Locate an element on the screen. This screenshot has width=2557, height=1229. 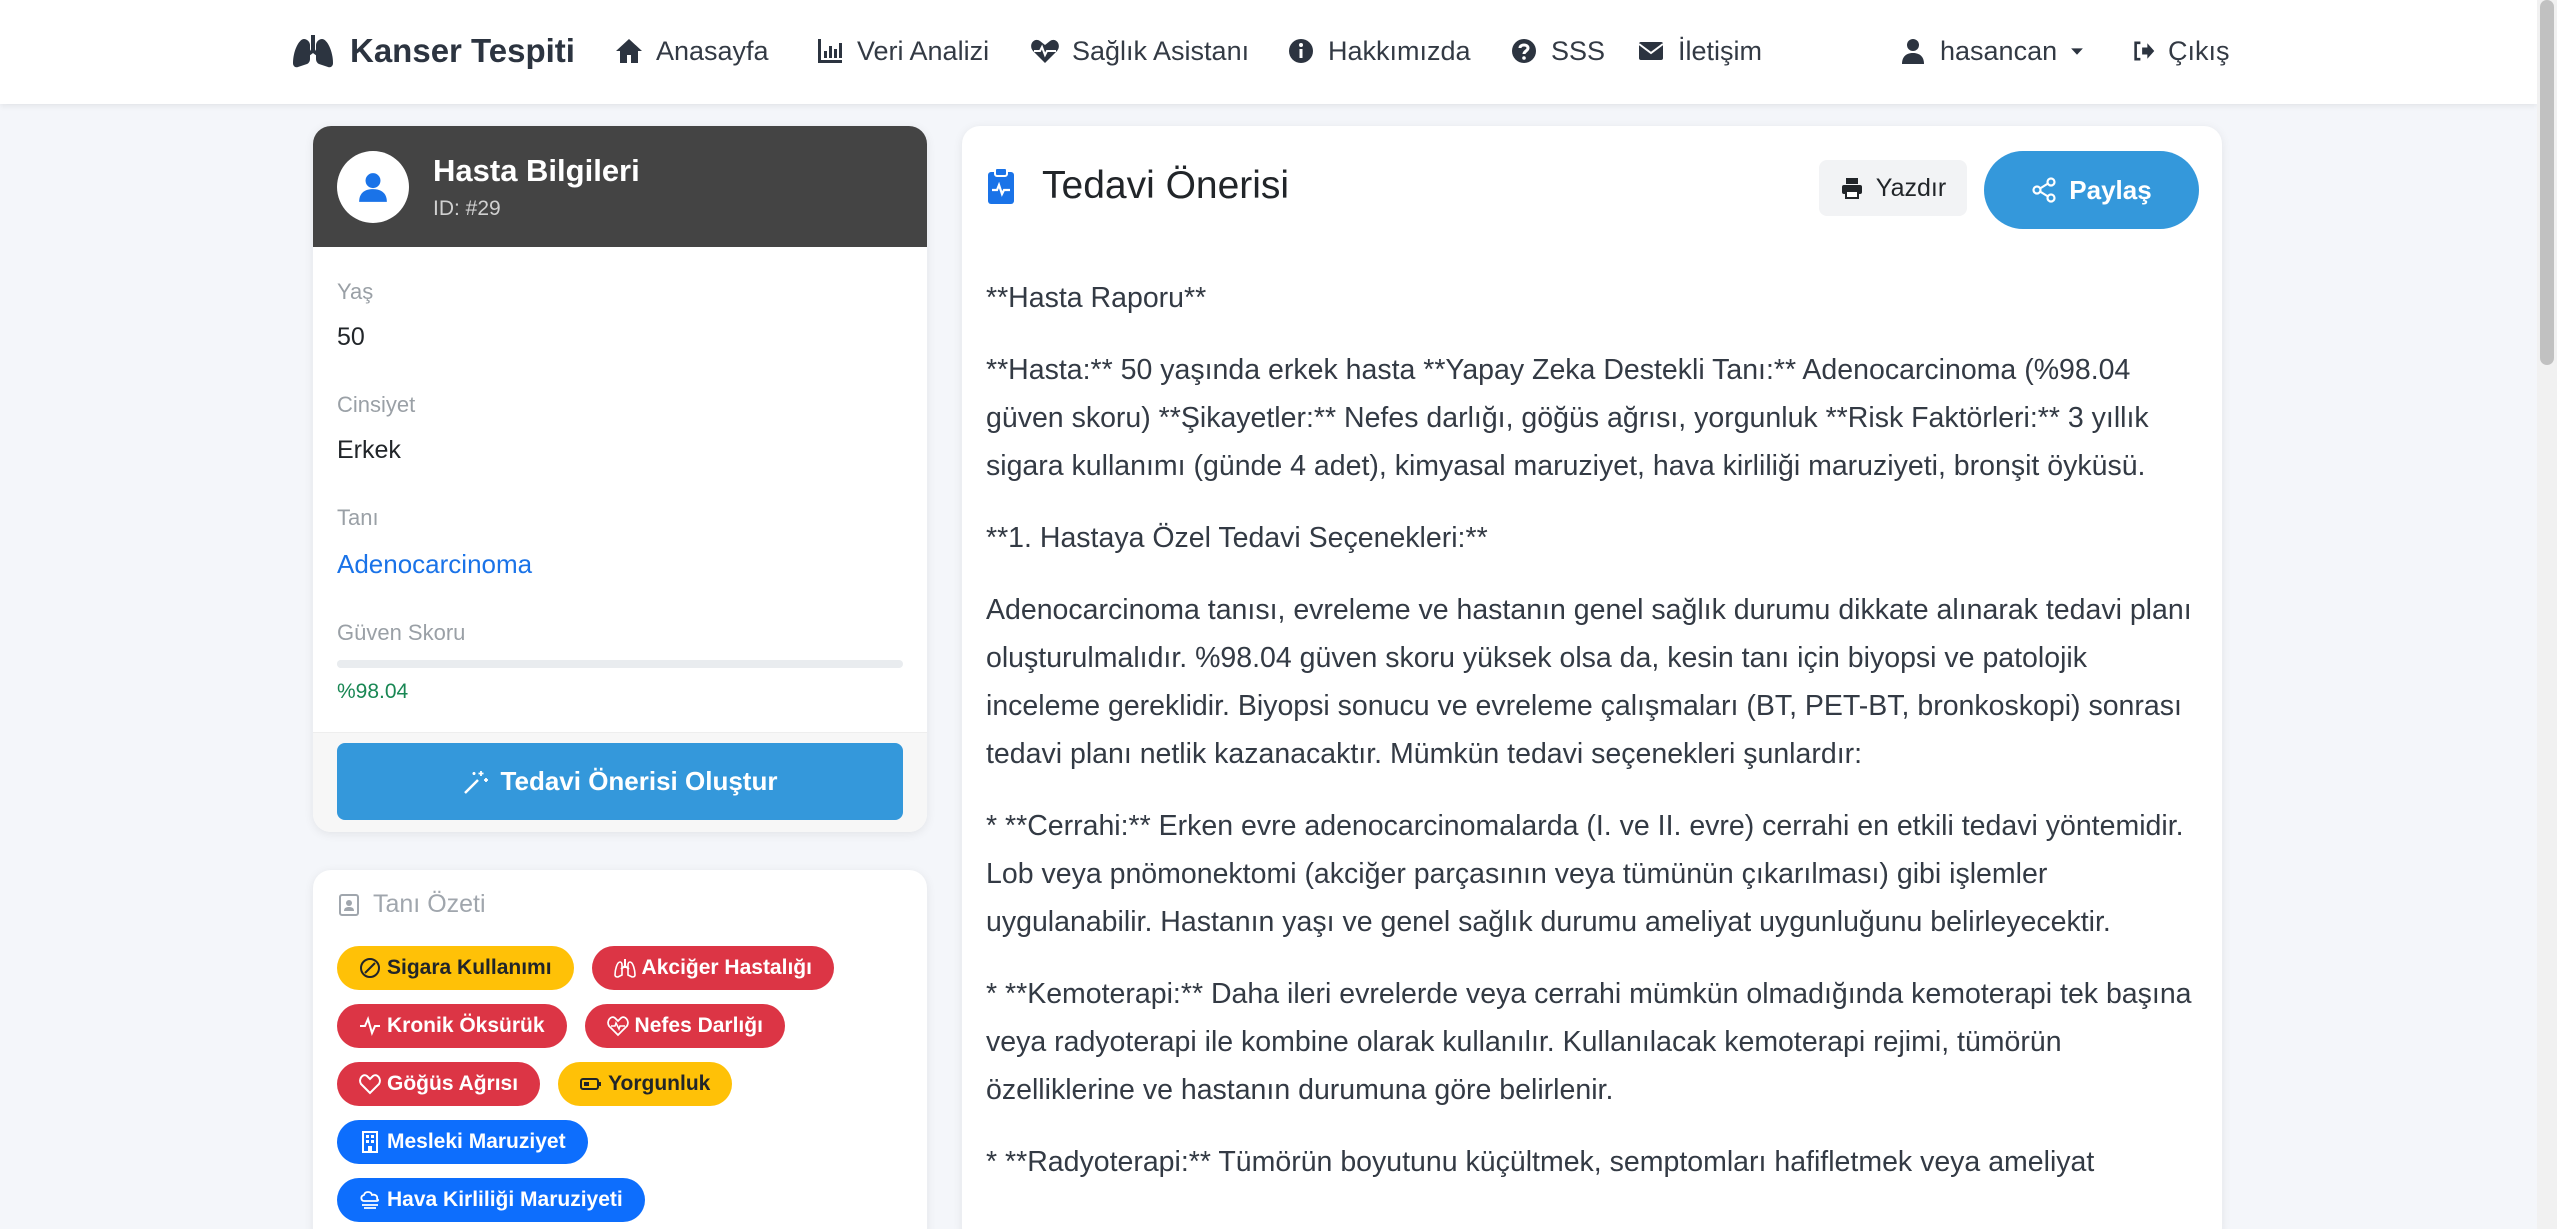
share-label: Paylaş is located at coordinates (2110, 189).